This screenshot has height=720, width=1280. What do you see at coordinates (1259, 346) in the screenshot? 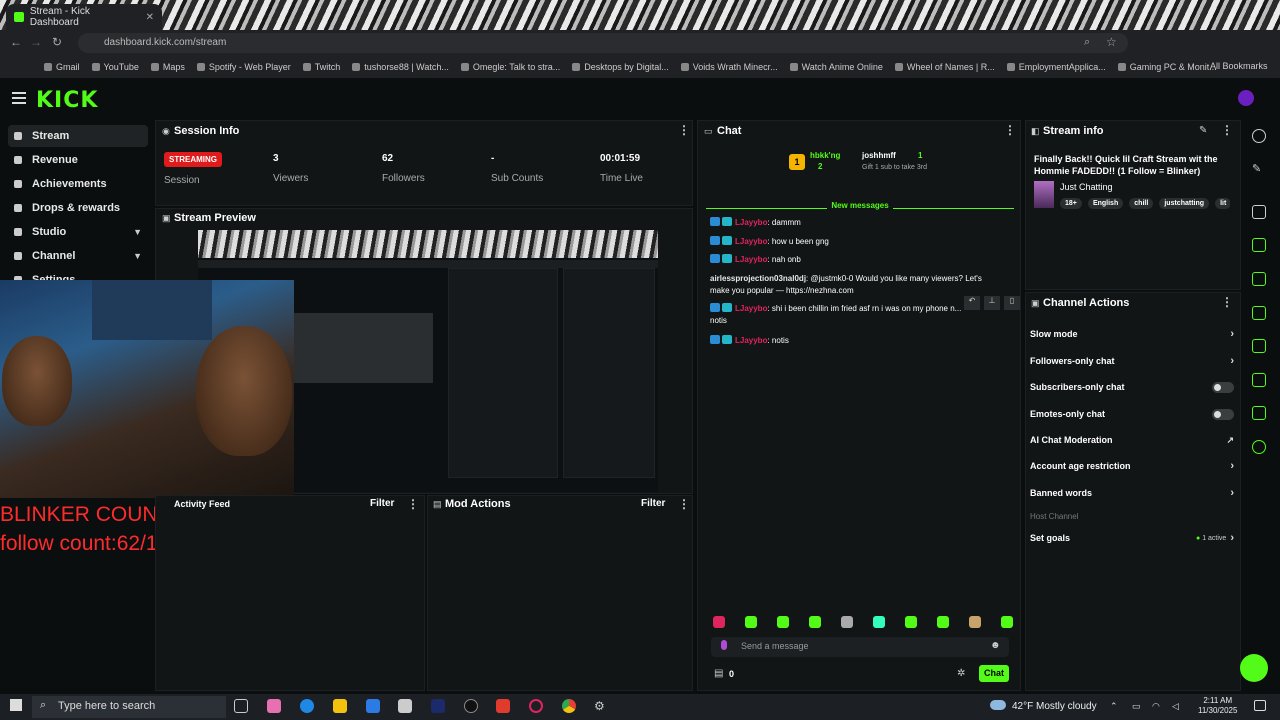
I see `broadcast-rail-icon` at bounding box center [1259, 346].